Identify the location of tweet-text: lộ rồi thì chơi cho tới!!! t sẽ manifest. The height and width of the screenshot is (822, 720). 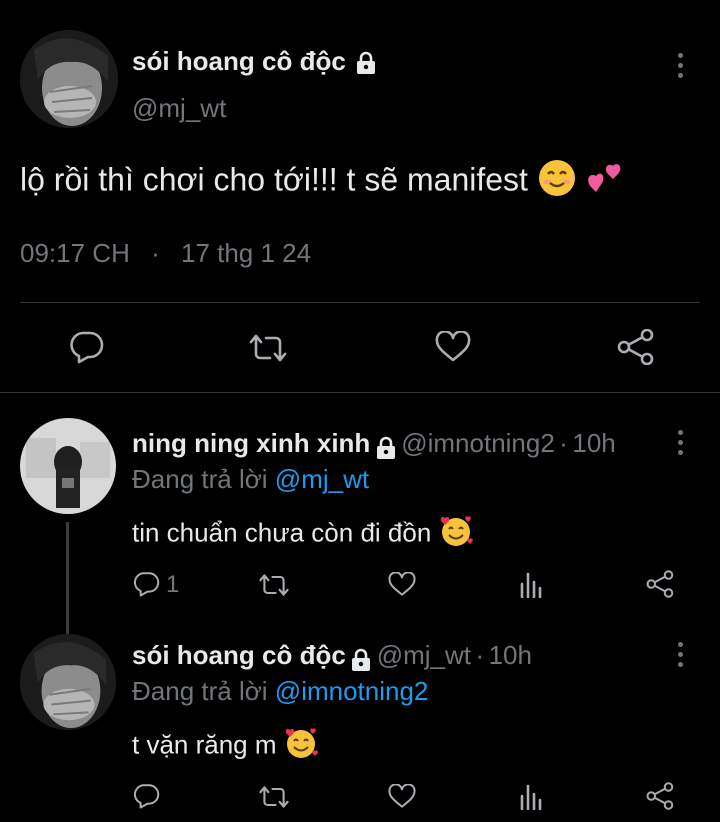
(323, 182).